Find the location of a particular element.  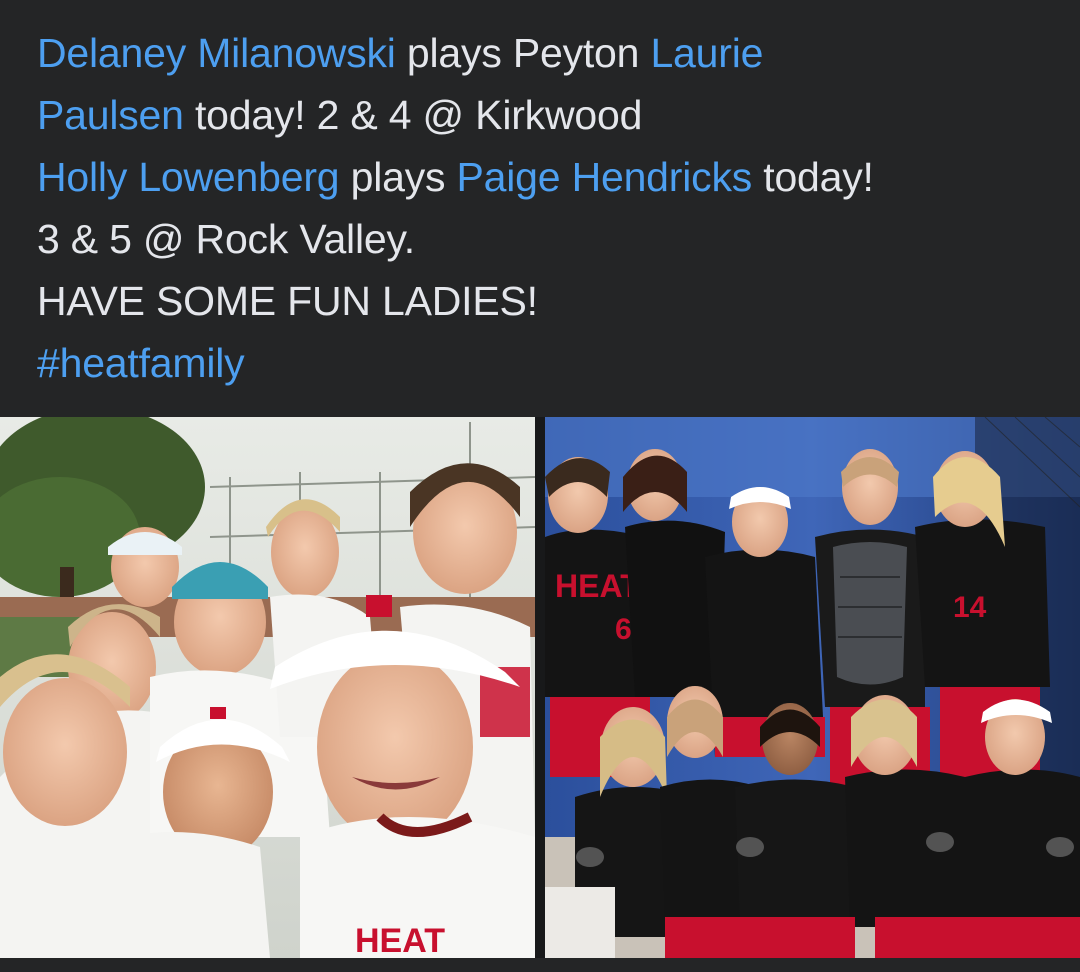

hashtag-heatfamily: #heatfamily is located at coordinates (141, 363).